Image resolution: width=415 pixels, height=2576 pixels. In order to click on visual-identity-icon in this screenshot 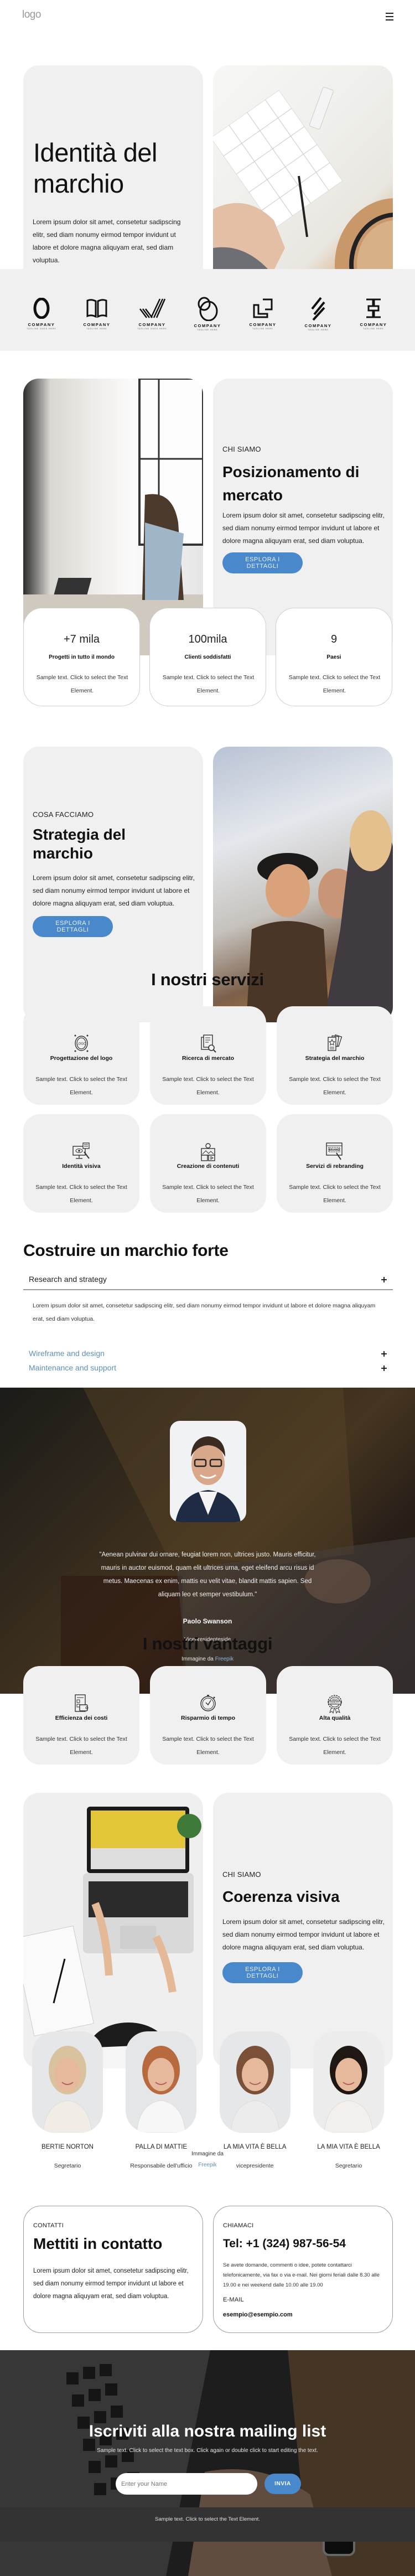, I will do `click(81, 1151)`.